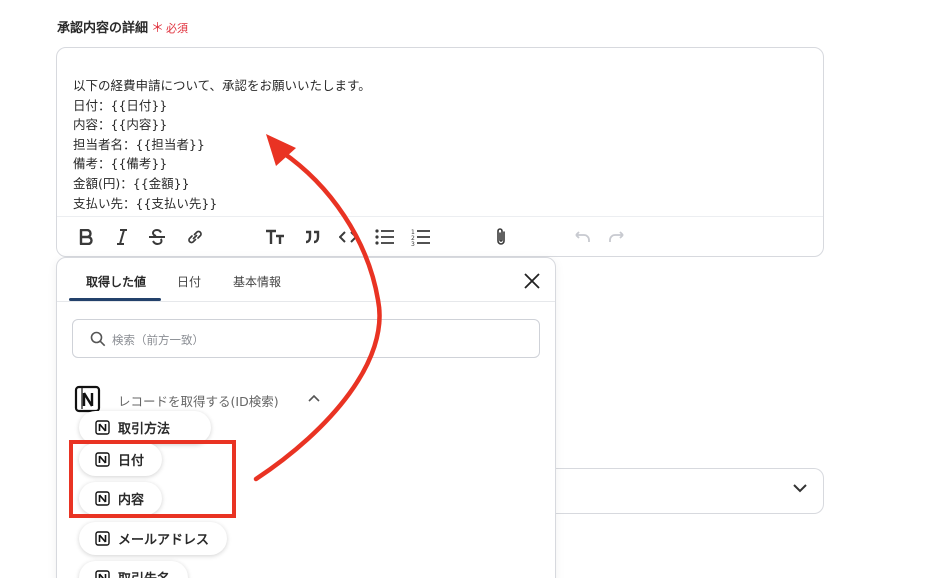 This screenshot has width=928, height=578. What do you see at coordinates (158, 28) in the screenshot?
I see `required-asterisk: ＊` at bounding box center [158, 28].